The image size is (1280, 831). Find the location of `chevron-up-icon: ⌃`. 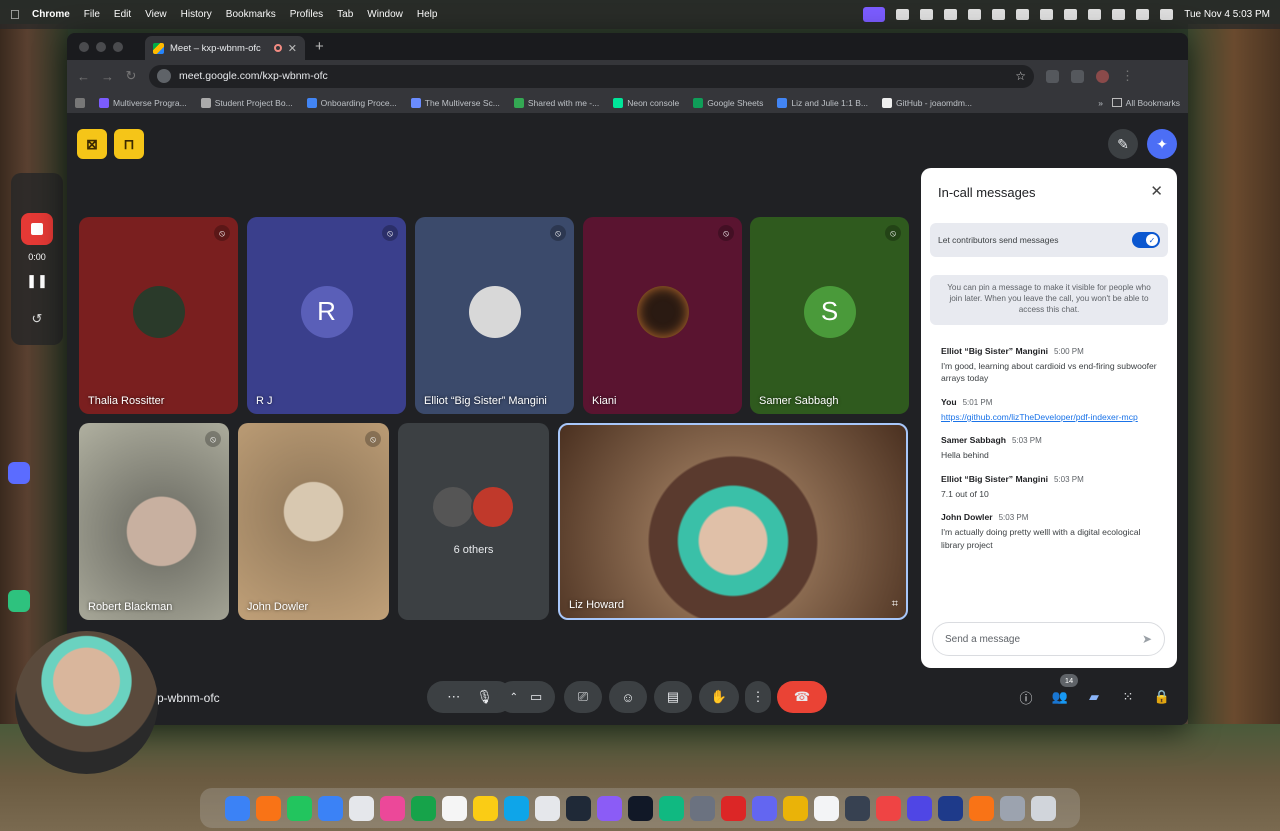

chevron-up-icon: ⌃ is located at coordinates (514, 697).